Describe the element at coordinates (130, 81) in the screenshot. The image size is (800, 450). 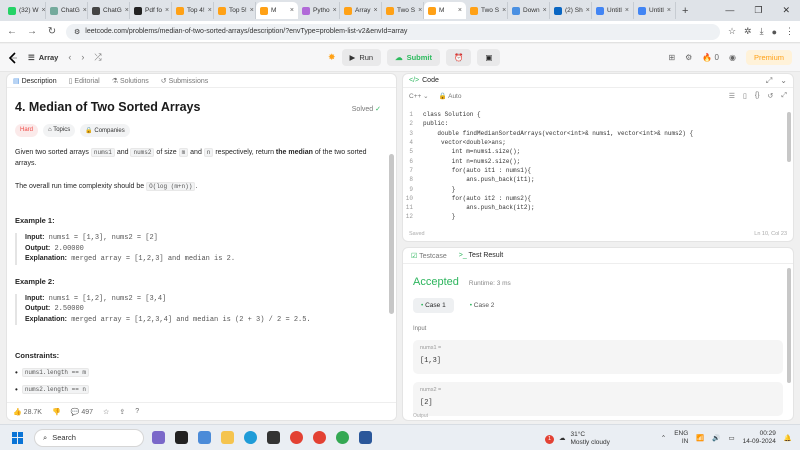
I see `tab-solutions: ⚗ Solutions` at that location.